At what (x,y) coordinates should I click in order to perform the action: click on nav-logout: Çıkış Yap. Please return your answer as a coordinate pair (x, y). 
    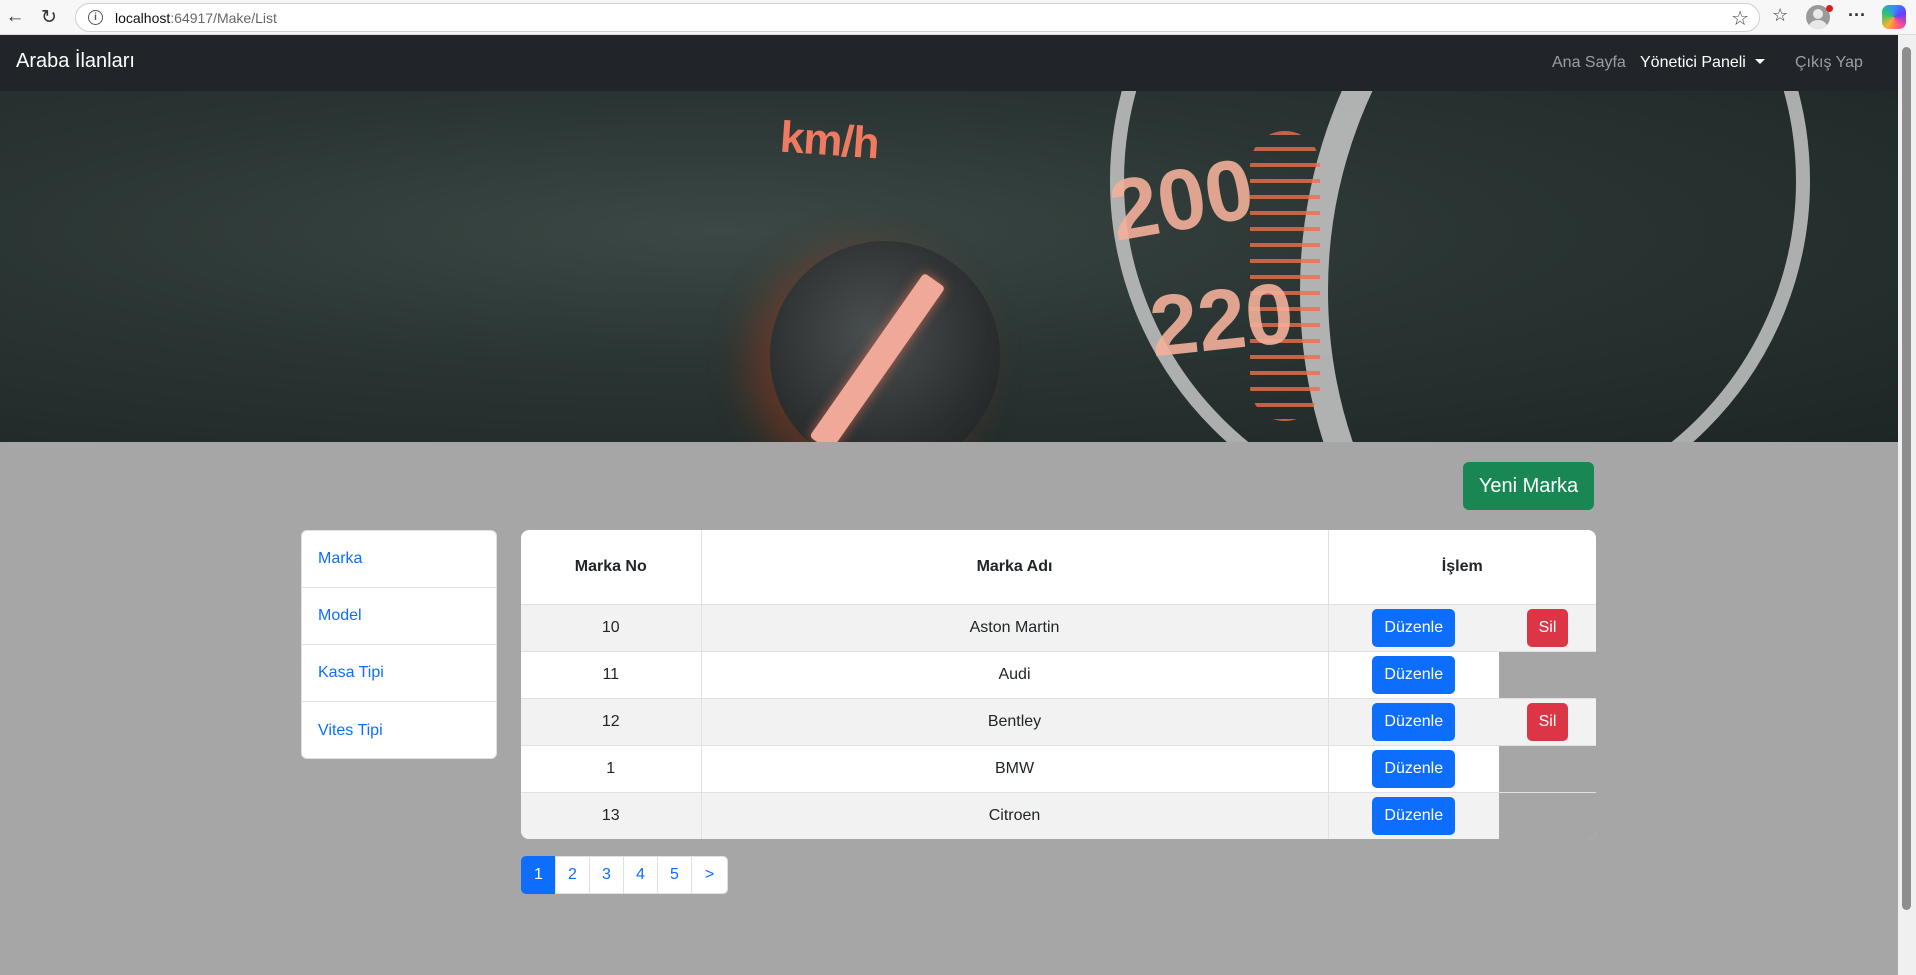
    Looking at the image, I should click on (1829, 63).